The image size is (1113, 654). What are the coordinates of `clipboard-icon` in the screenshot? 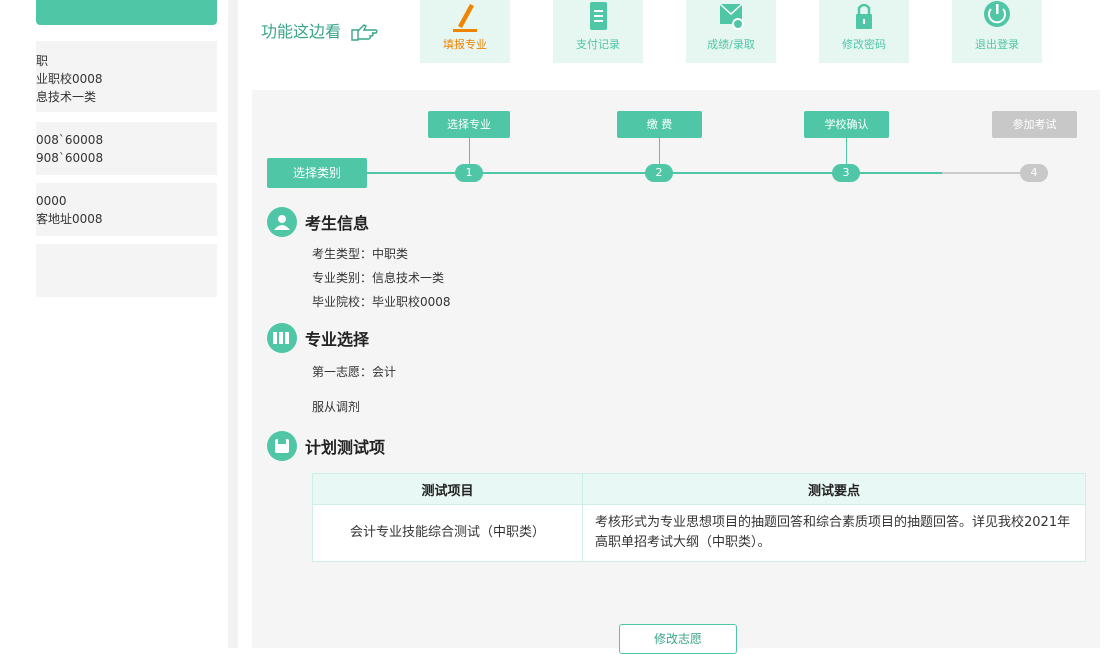 It's located at (598, 16).